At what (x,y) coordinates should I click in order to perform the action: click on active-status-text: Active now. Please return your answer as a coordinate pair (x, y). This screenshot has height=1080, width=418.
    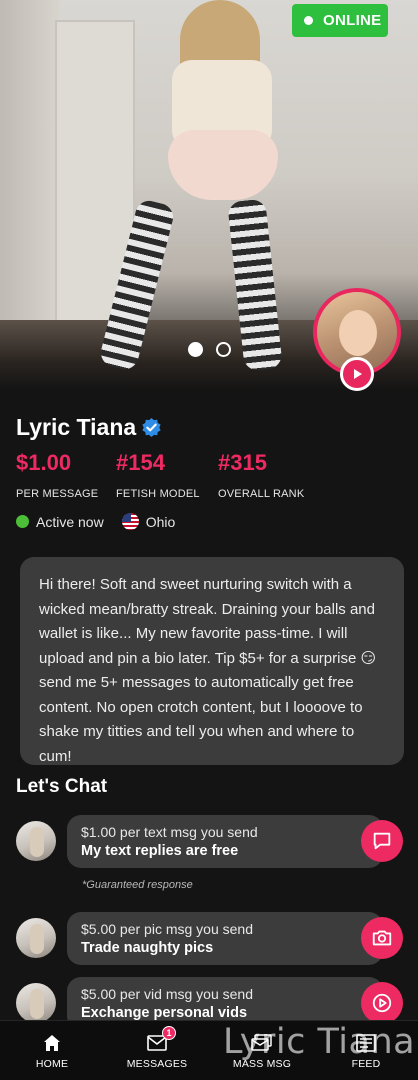
    Looking at the image, I should click on (70, 521).